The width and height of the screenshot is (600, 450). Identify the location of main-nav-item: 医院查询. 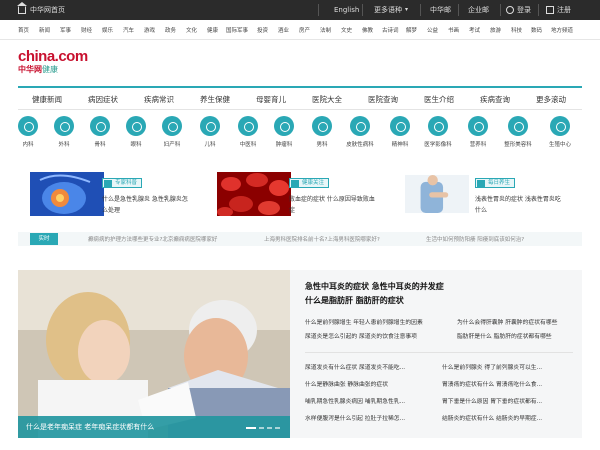
(383, 99).